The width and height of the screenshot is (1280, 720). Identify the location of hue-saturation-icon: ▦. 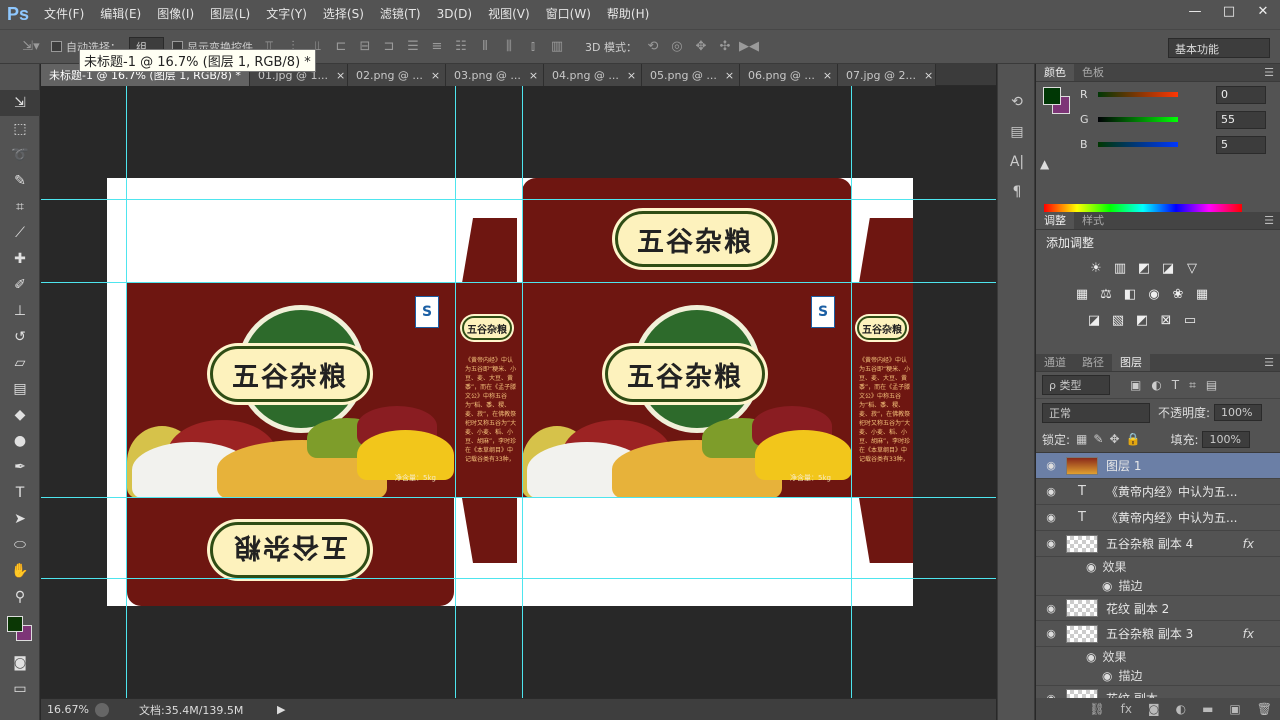
(1082, 294).